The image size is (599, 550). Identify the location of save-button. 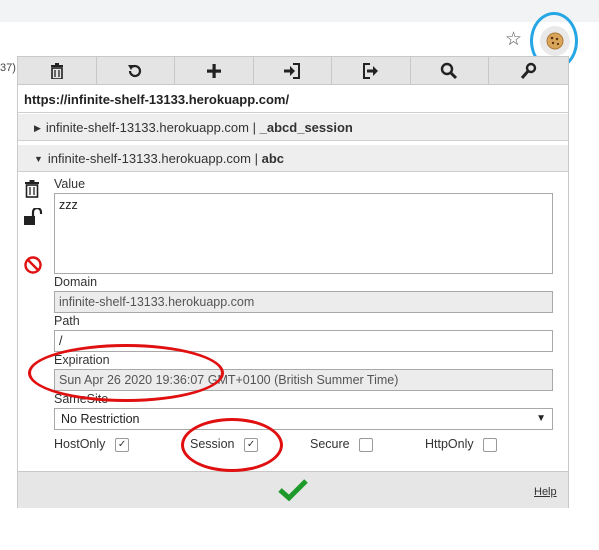
(293, 491).